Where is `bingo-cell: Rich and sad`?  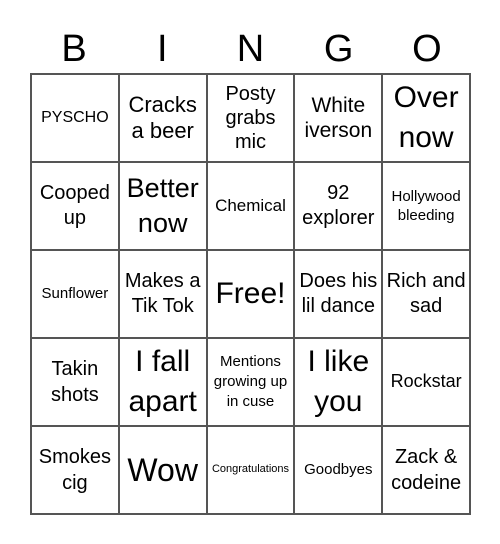 bingo-cell: Rich and sad is located at coordinates (426, 294).